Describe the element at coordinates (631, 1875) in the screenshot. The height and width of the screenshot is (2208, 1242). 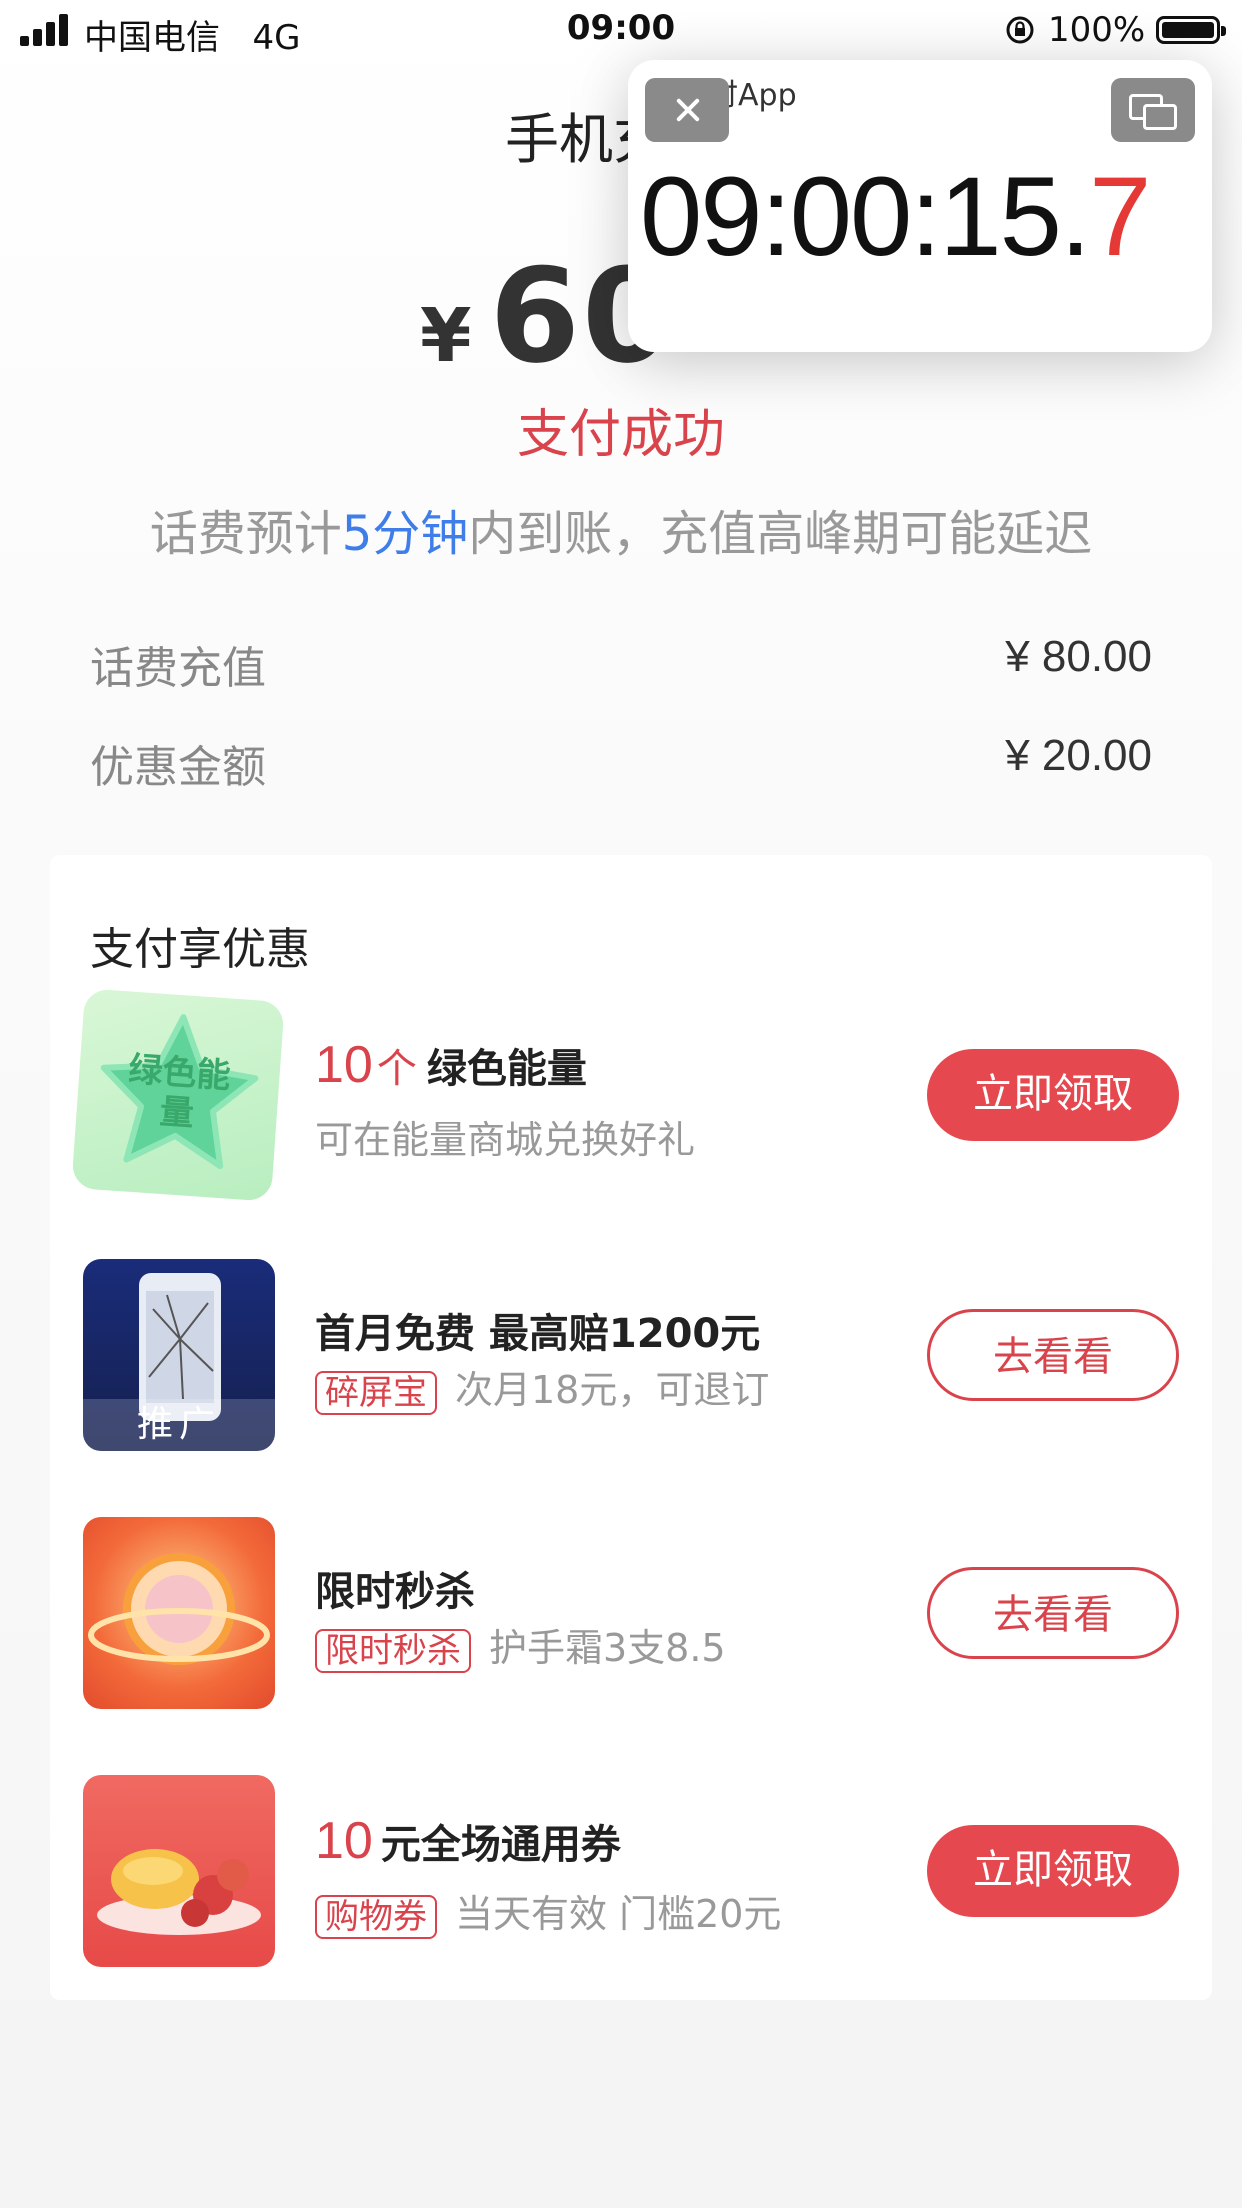
I see `offer-item-shopping-coupon: 10 元全场通用券 购物券 当天有效 门槛20元 立即领取` at that location.